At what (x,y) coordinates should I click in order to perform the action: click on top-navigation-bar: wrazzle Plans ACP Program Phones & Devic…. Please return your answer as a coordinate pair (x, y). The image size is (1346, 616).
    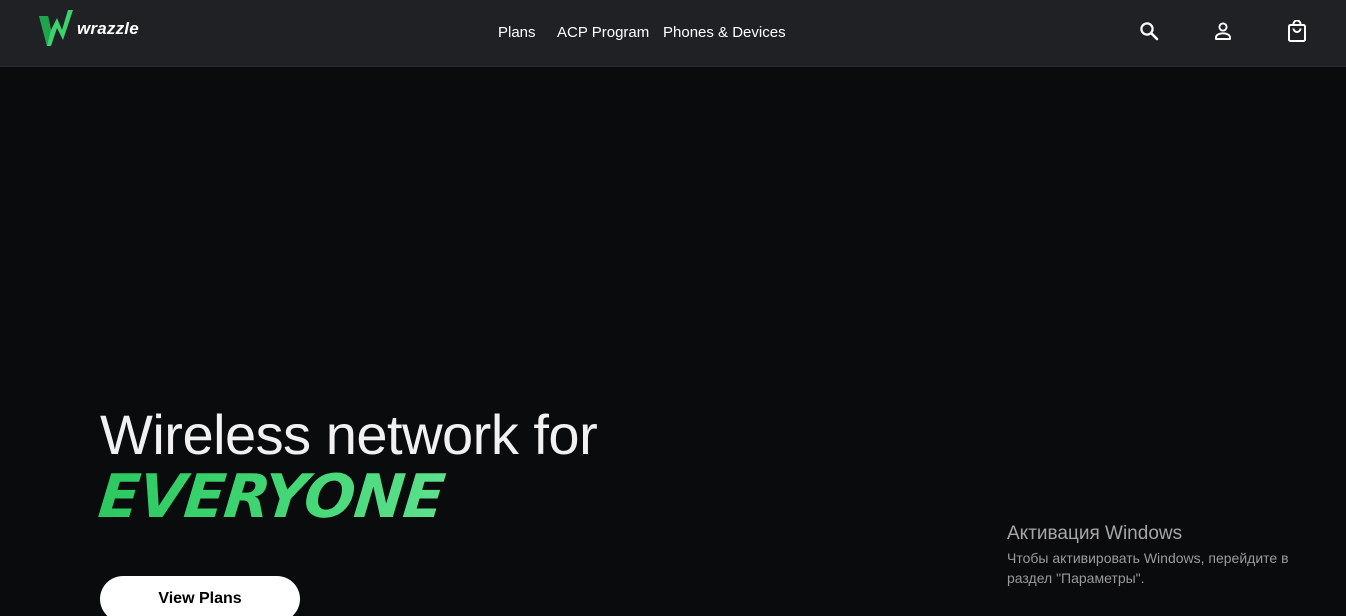
    Looking at the image, I should click on (673, 33).